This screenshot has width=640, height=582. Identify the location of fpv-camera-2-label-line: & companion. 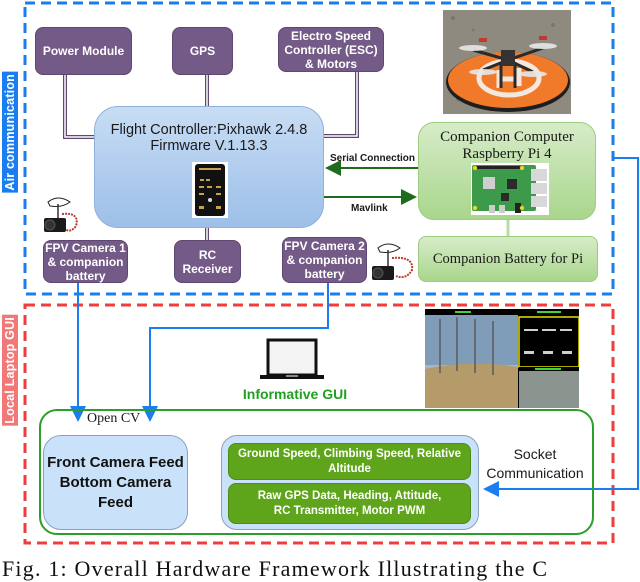
(324, 260).